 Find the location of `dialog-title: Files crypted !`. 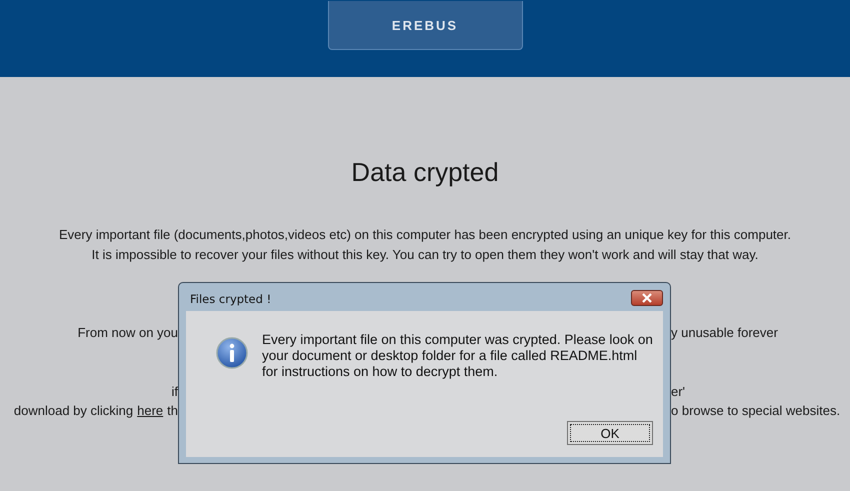

dialog-title: Files crypted ! is located at coordinates (231, 299).